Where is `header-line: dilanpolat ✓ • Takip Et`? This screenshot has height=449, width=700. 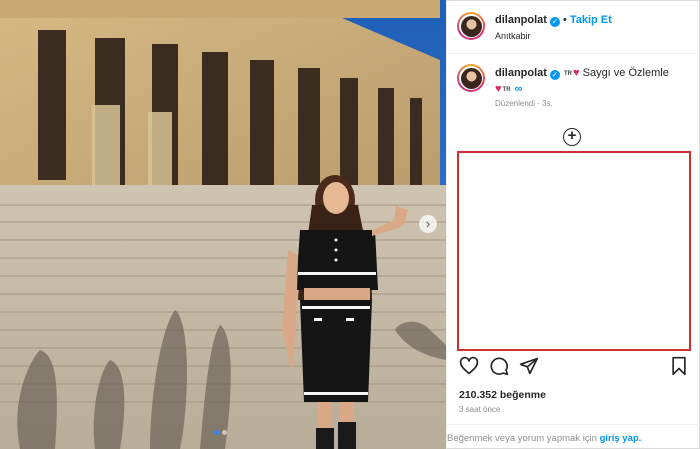 header-line: dilanpolat ✓ • Takip Et is located at coordinates (553, 20).